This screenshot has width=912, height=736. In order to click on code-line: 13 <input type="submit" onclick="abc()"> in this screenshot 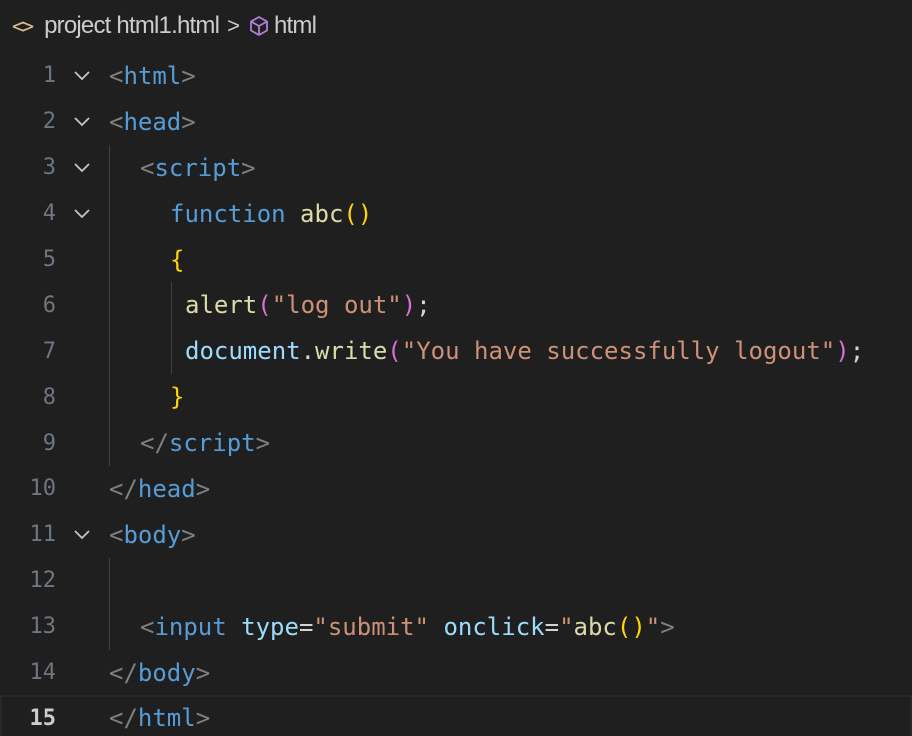, I will do `click(456, 626)`.